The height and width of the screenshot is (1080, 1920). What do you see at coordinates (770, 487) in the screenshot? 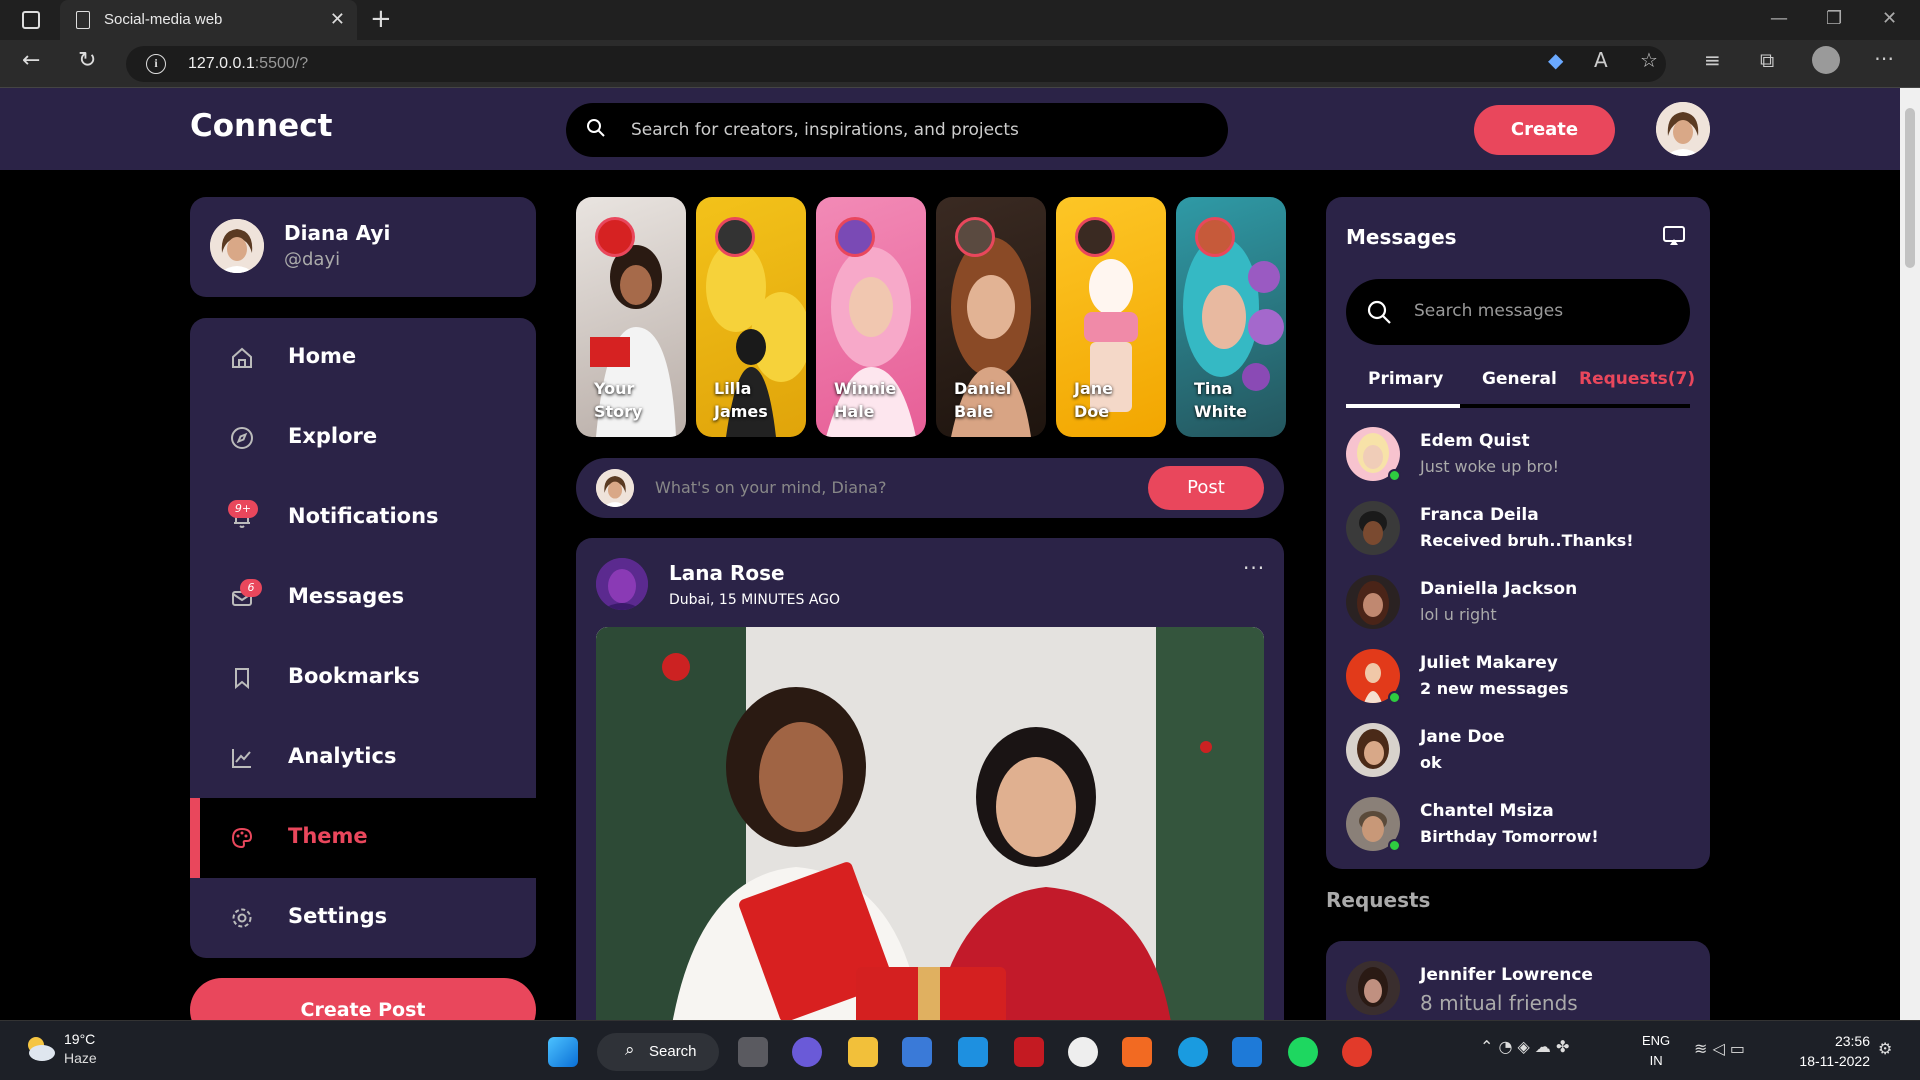
I see `composer-input: What's on your mind, Diana?` at bounding box center [770, 487].